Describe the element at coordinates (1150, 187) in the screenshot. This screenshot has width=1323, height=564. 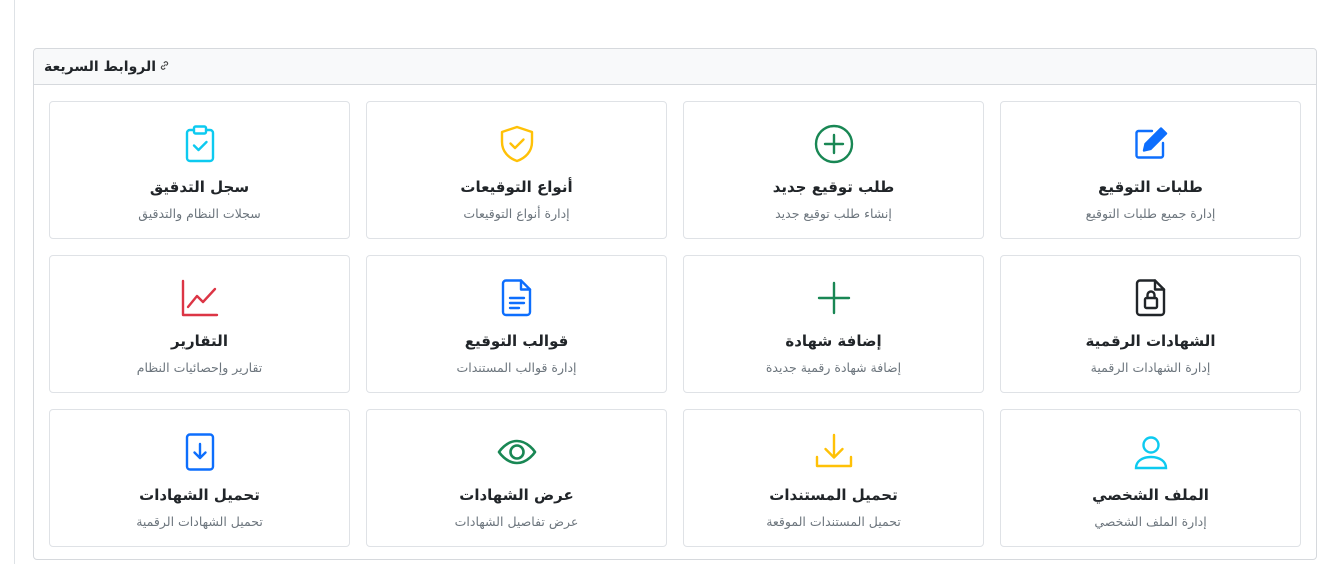
I see `tile-title: طلبات التوقيع` at that location.